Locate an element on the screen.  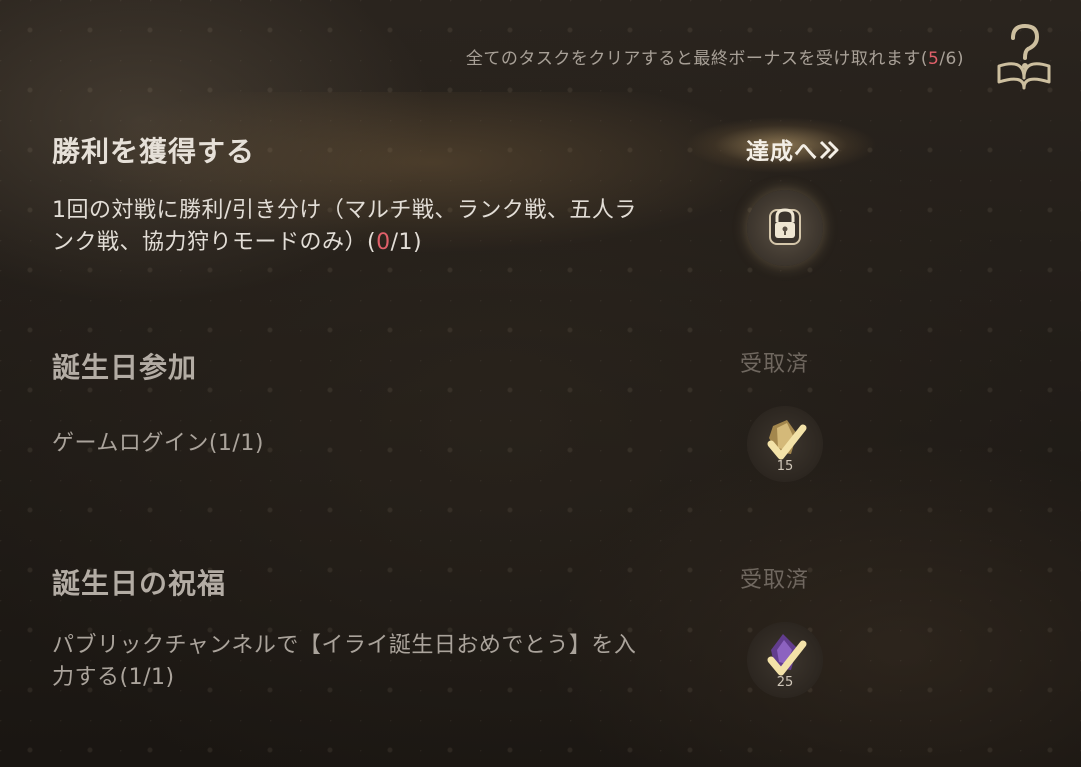
goto-button: 達成へ is located at coordinates (794, 149).